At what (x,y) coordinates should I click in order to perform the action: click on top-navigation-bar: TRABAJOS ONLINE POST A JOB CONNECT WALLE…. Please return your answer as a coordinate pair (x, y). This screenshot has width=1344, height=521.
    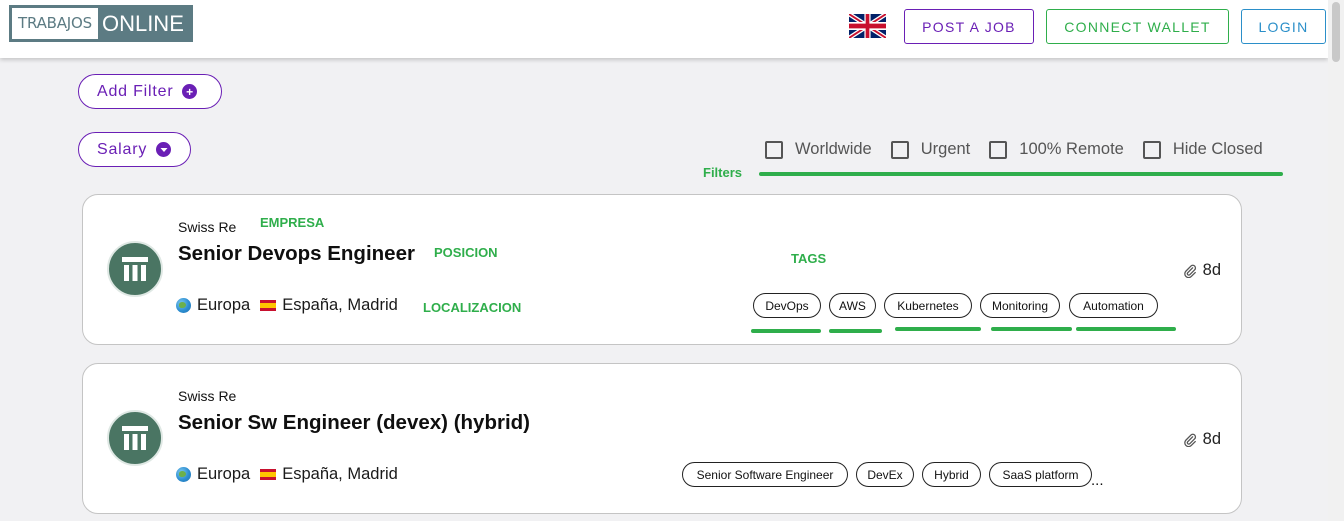
    Looking at the image, I should click on (664, 29).